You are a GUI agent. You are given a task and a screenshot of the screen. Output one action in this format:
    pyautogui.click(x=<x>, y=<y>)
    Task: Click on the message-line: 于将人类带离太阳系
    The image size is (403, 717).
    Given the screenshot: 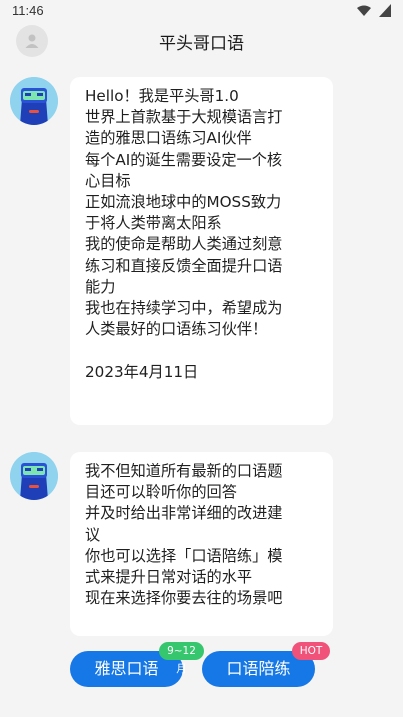 What is the action you would take?
    pyautogui.click(x=153, y=223)
    